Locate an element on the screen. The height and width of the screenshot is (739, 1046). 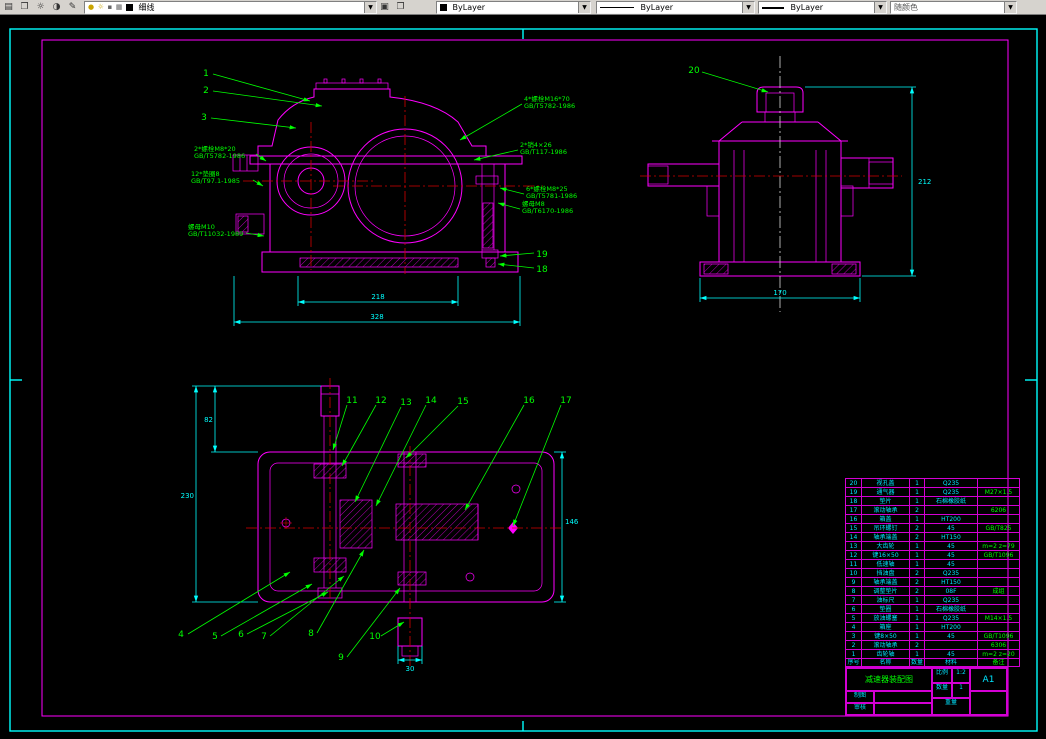
bom-header-qty: 数量 is located at coordinates (917, 662).